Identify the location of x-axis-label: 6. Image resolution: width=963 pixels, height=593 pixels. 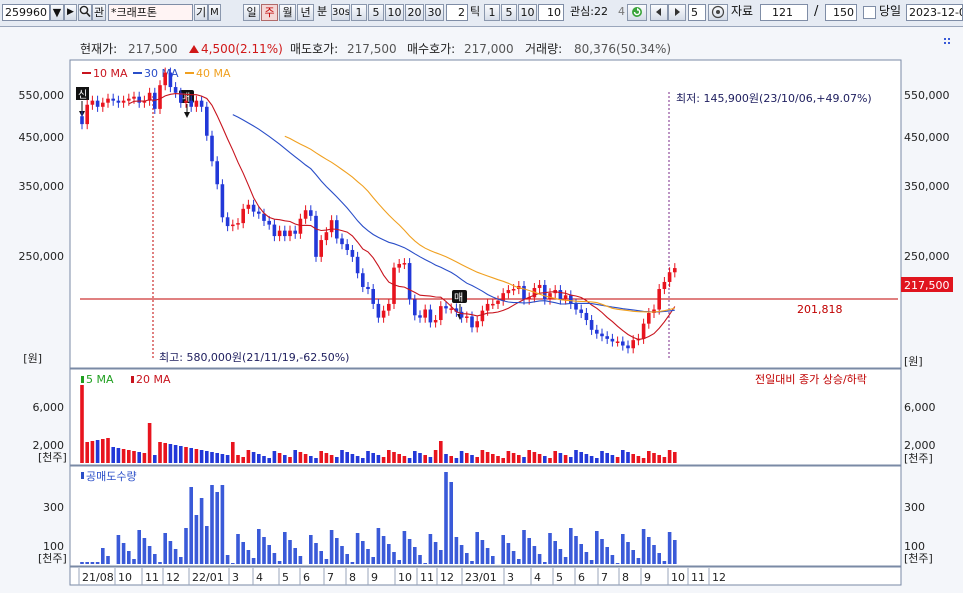
(581, 577).